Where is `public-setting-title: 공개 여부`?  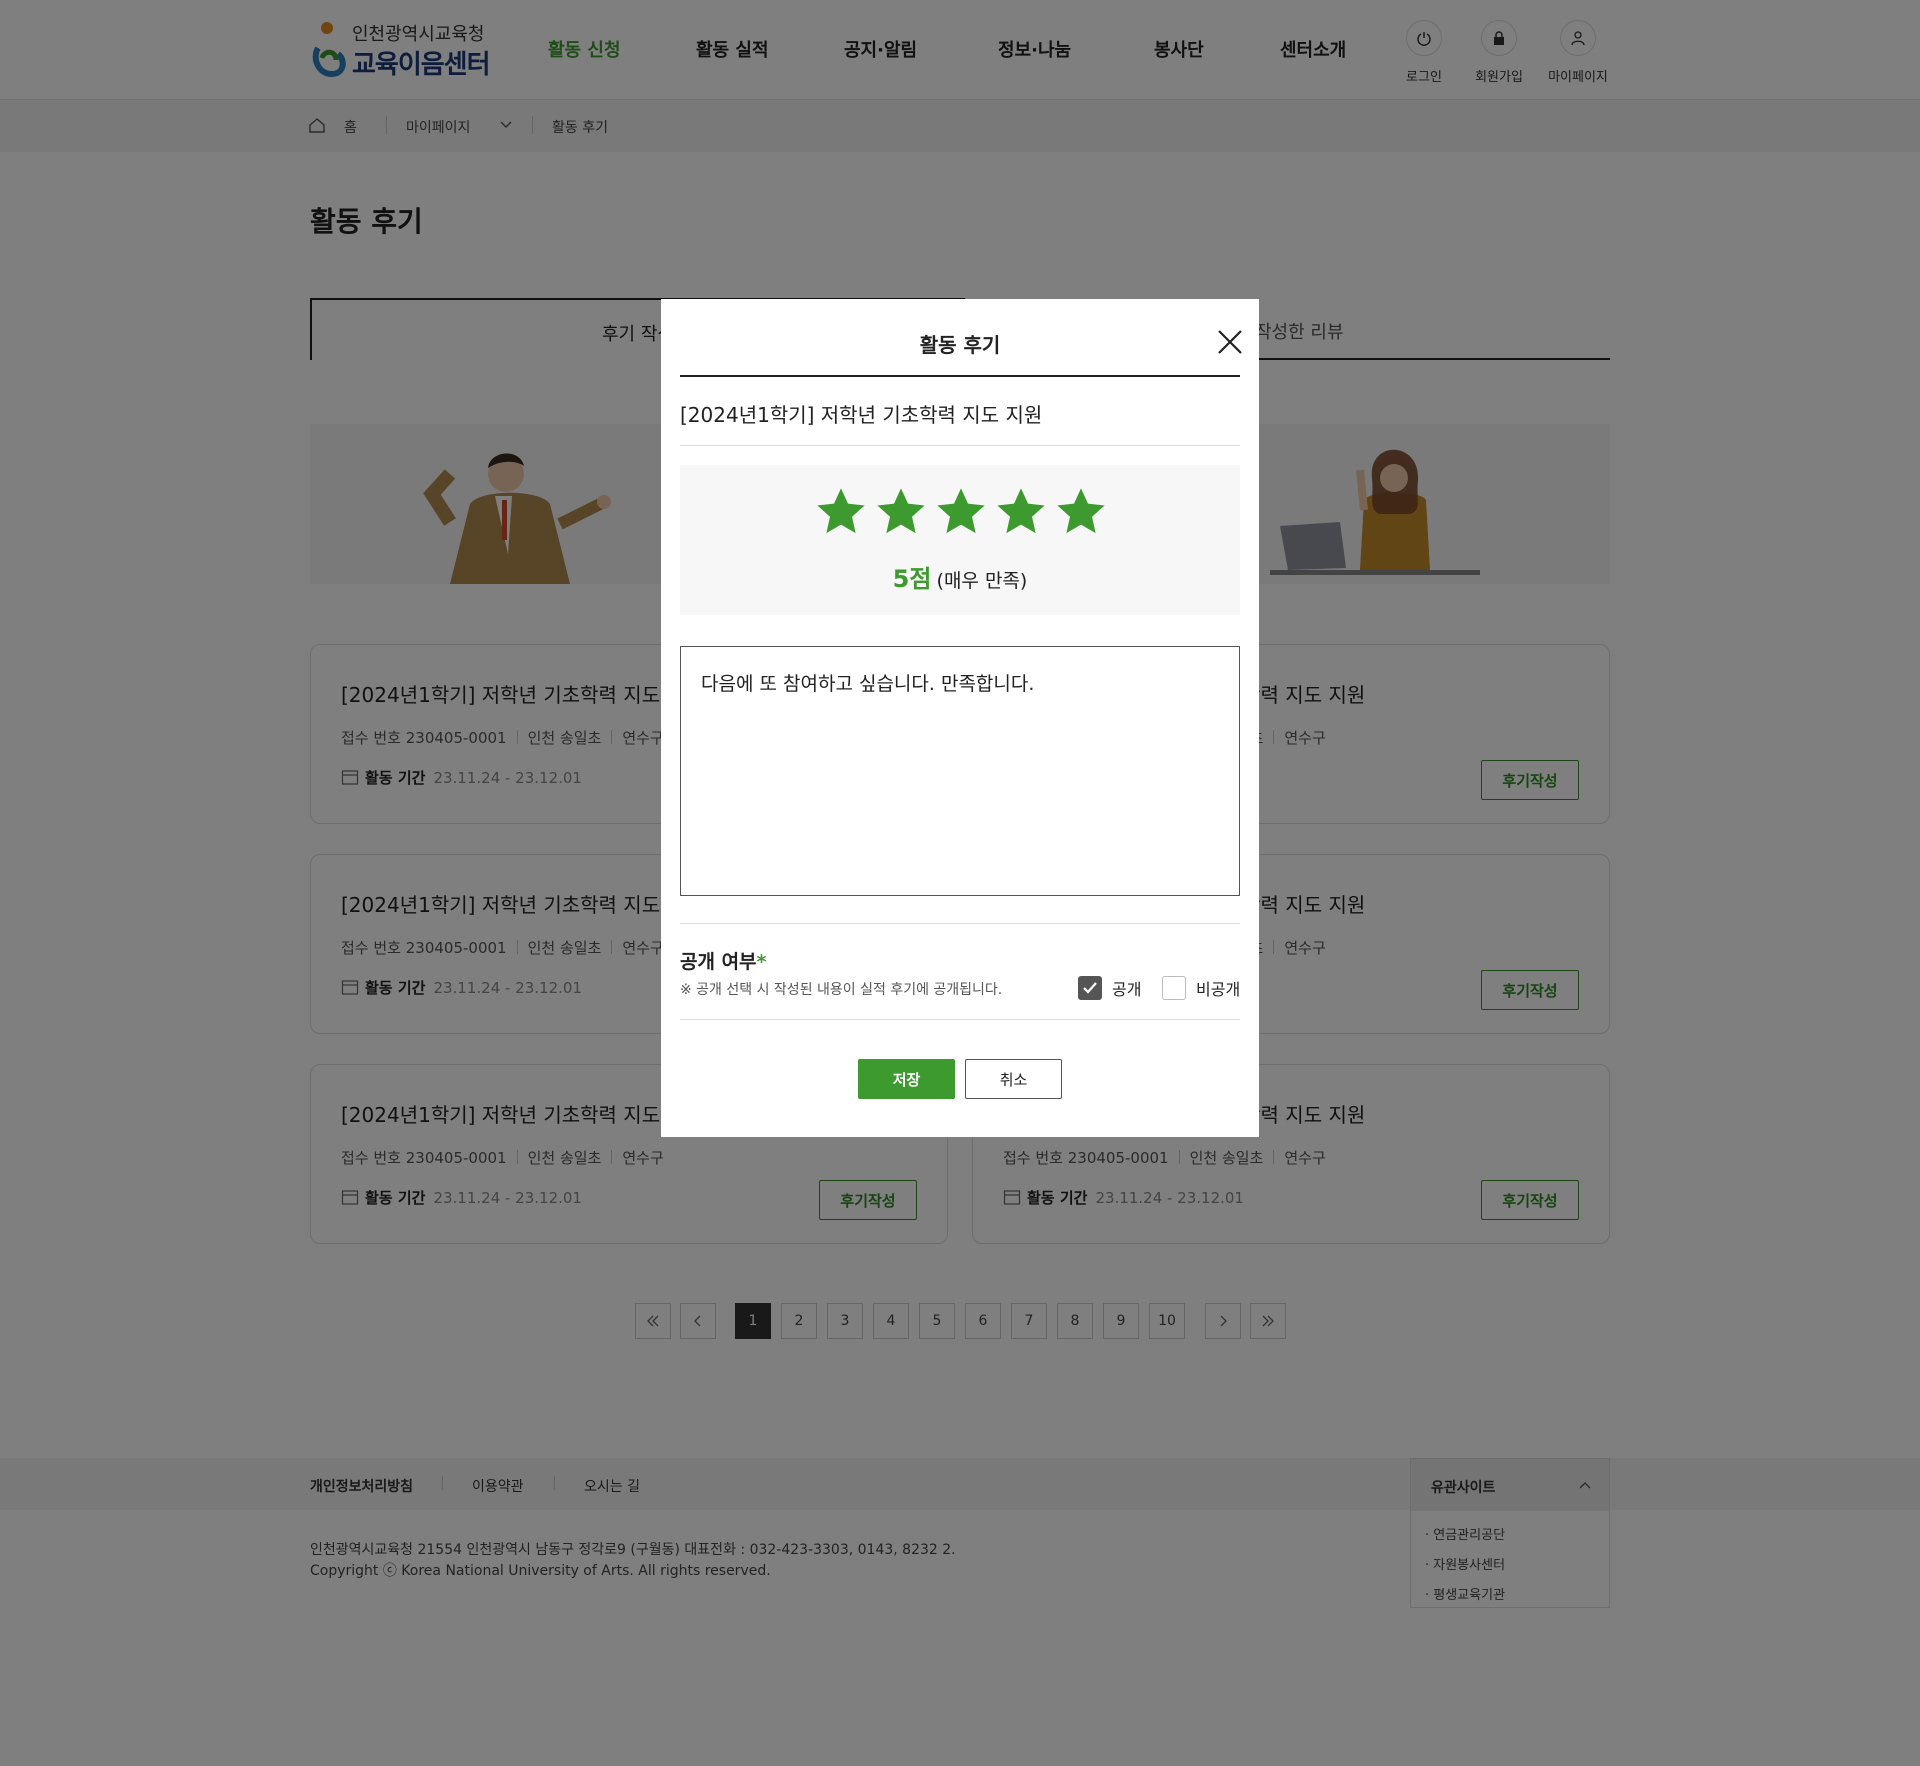 public-setting-title: 공개 여부 is located at coordinates (718, 962).